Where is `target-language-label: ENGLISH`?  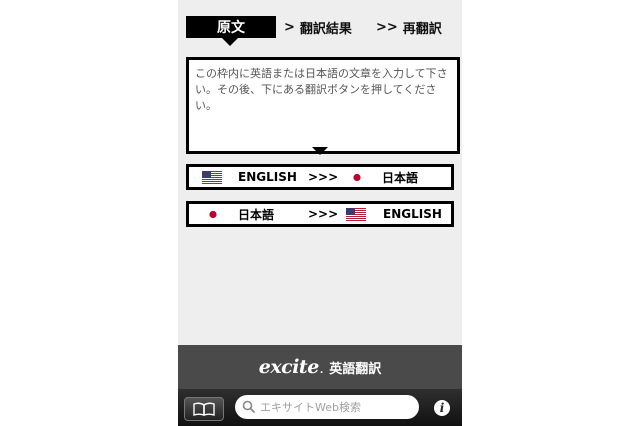
target-language-label: ENGLISH is located at coordinates (412, 214).